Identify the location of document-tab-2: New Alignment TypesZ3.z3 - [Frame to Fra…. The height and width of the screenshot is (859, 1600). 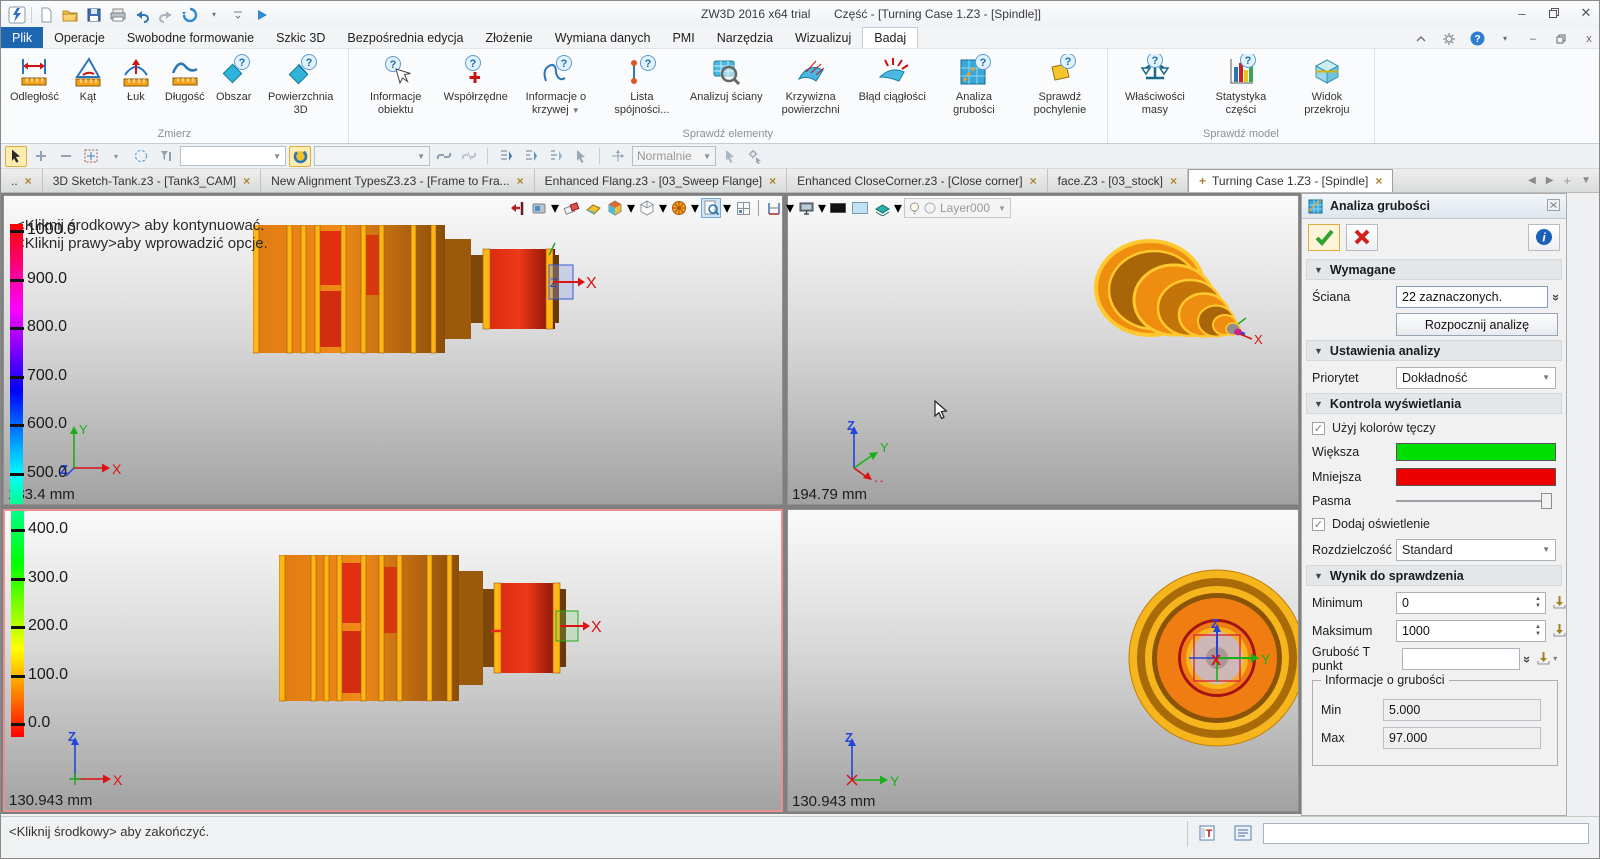
(398, 180).